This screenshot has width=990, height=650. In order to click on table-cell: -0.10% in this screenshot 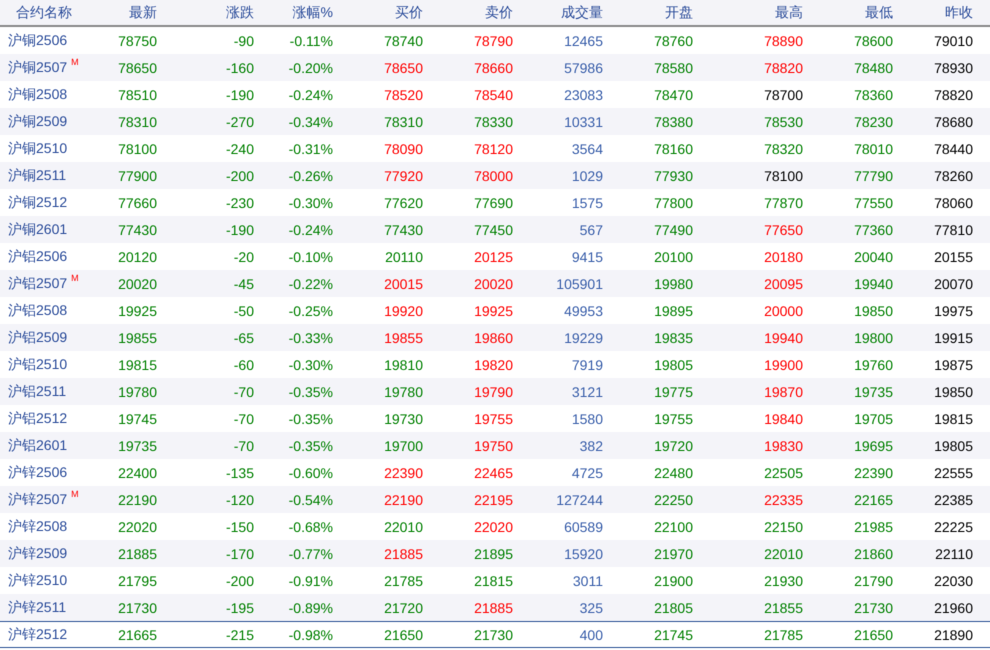, I will do `click(310, 256)`.